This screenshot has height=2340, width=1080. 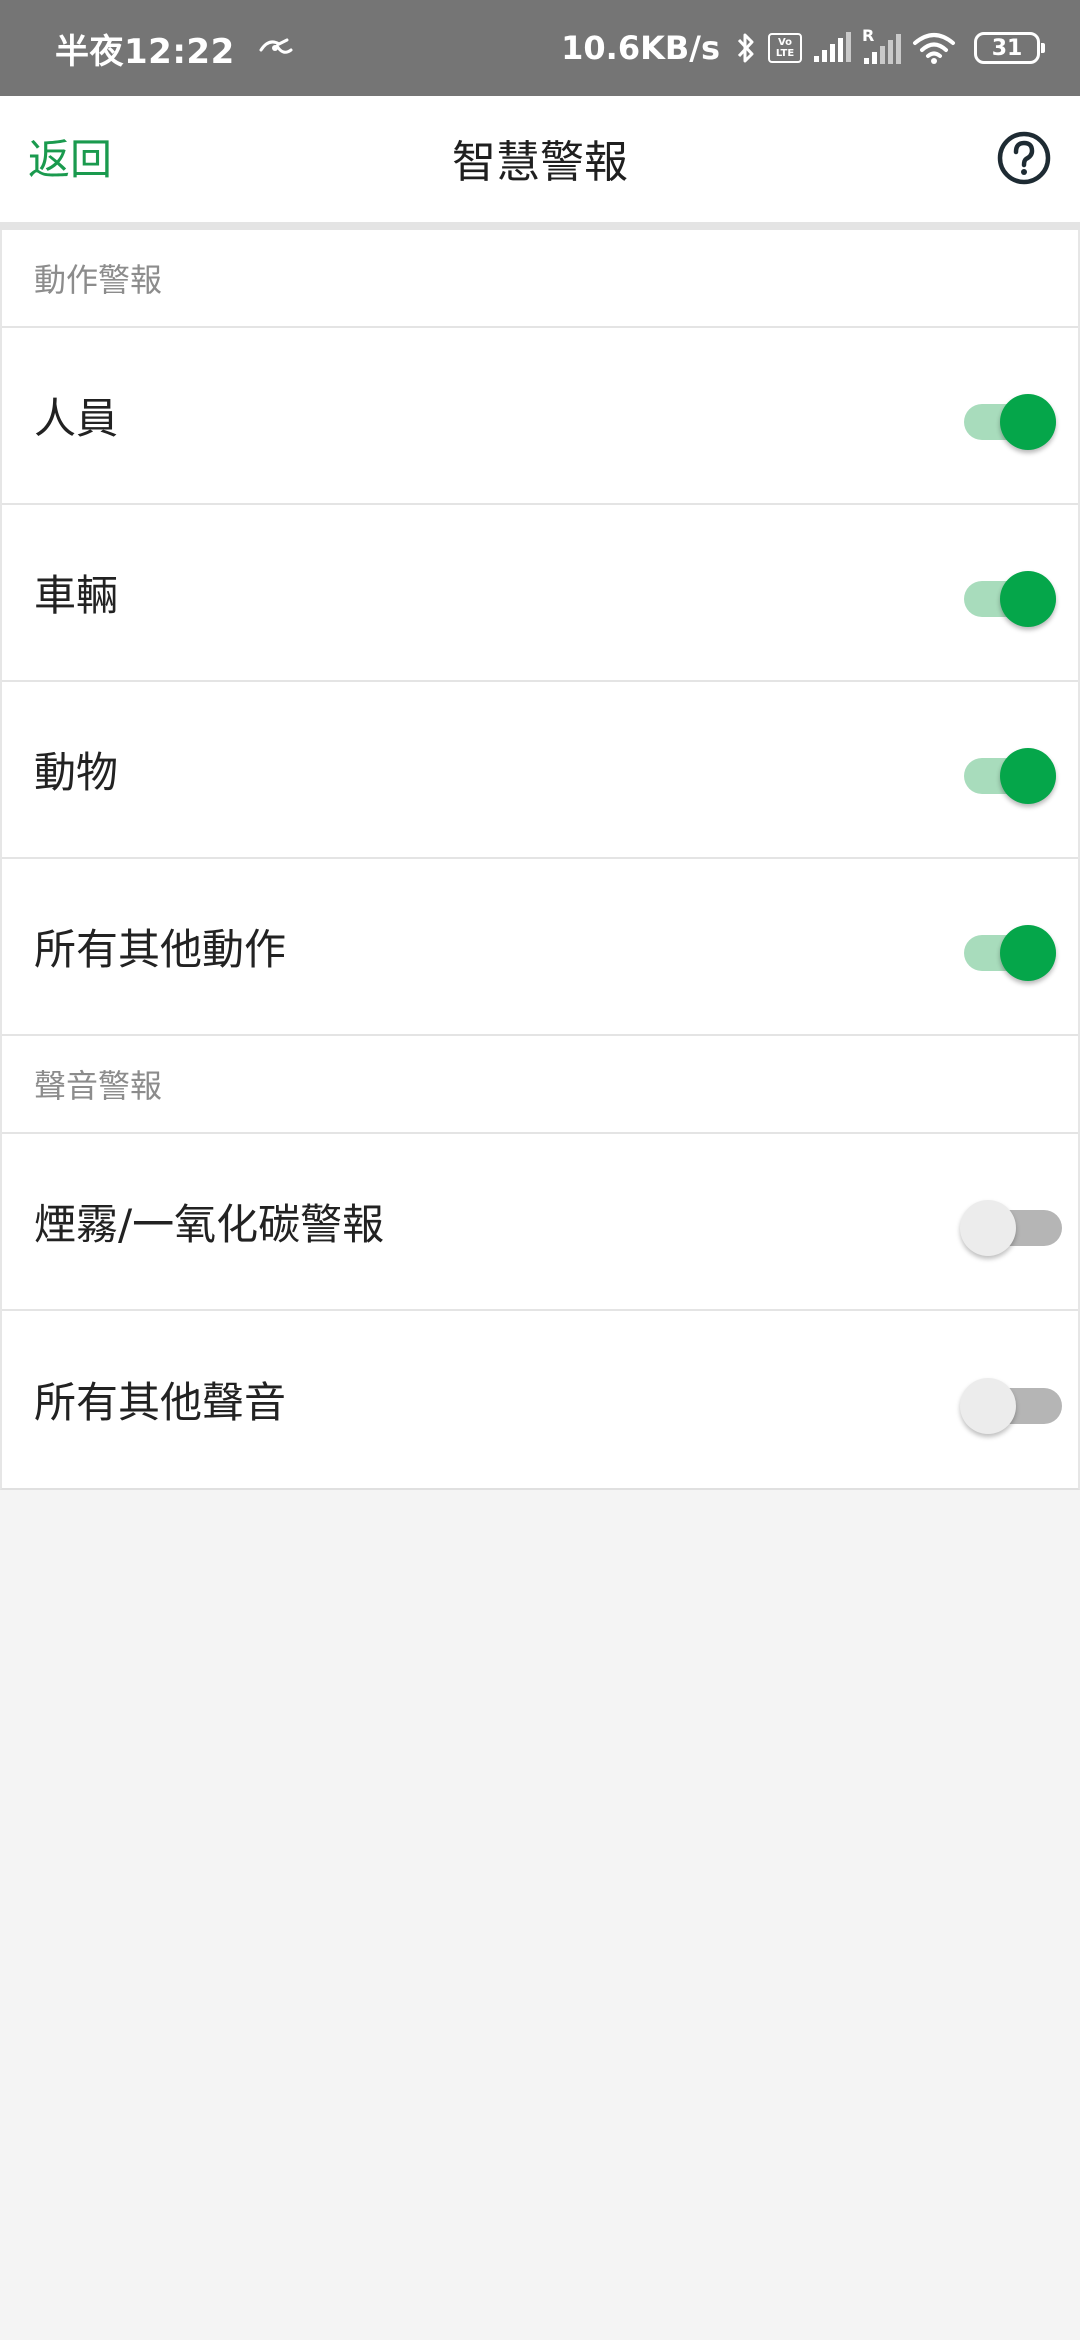 I want to click on section-header-motion: 動作警報, so click(x=540, y=279).